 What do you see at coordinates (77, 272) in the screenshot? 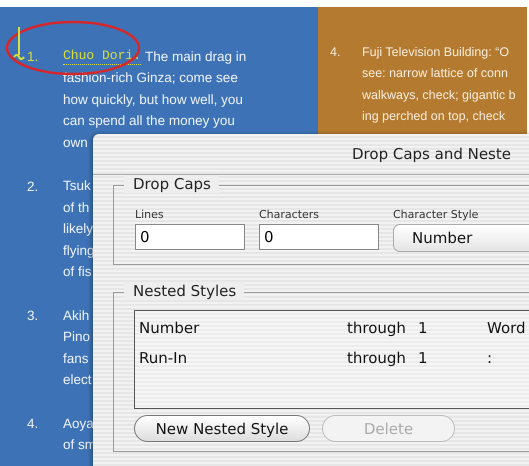
I see `body-text-line: of fis` at bounding box center [77, 272].